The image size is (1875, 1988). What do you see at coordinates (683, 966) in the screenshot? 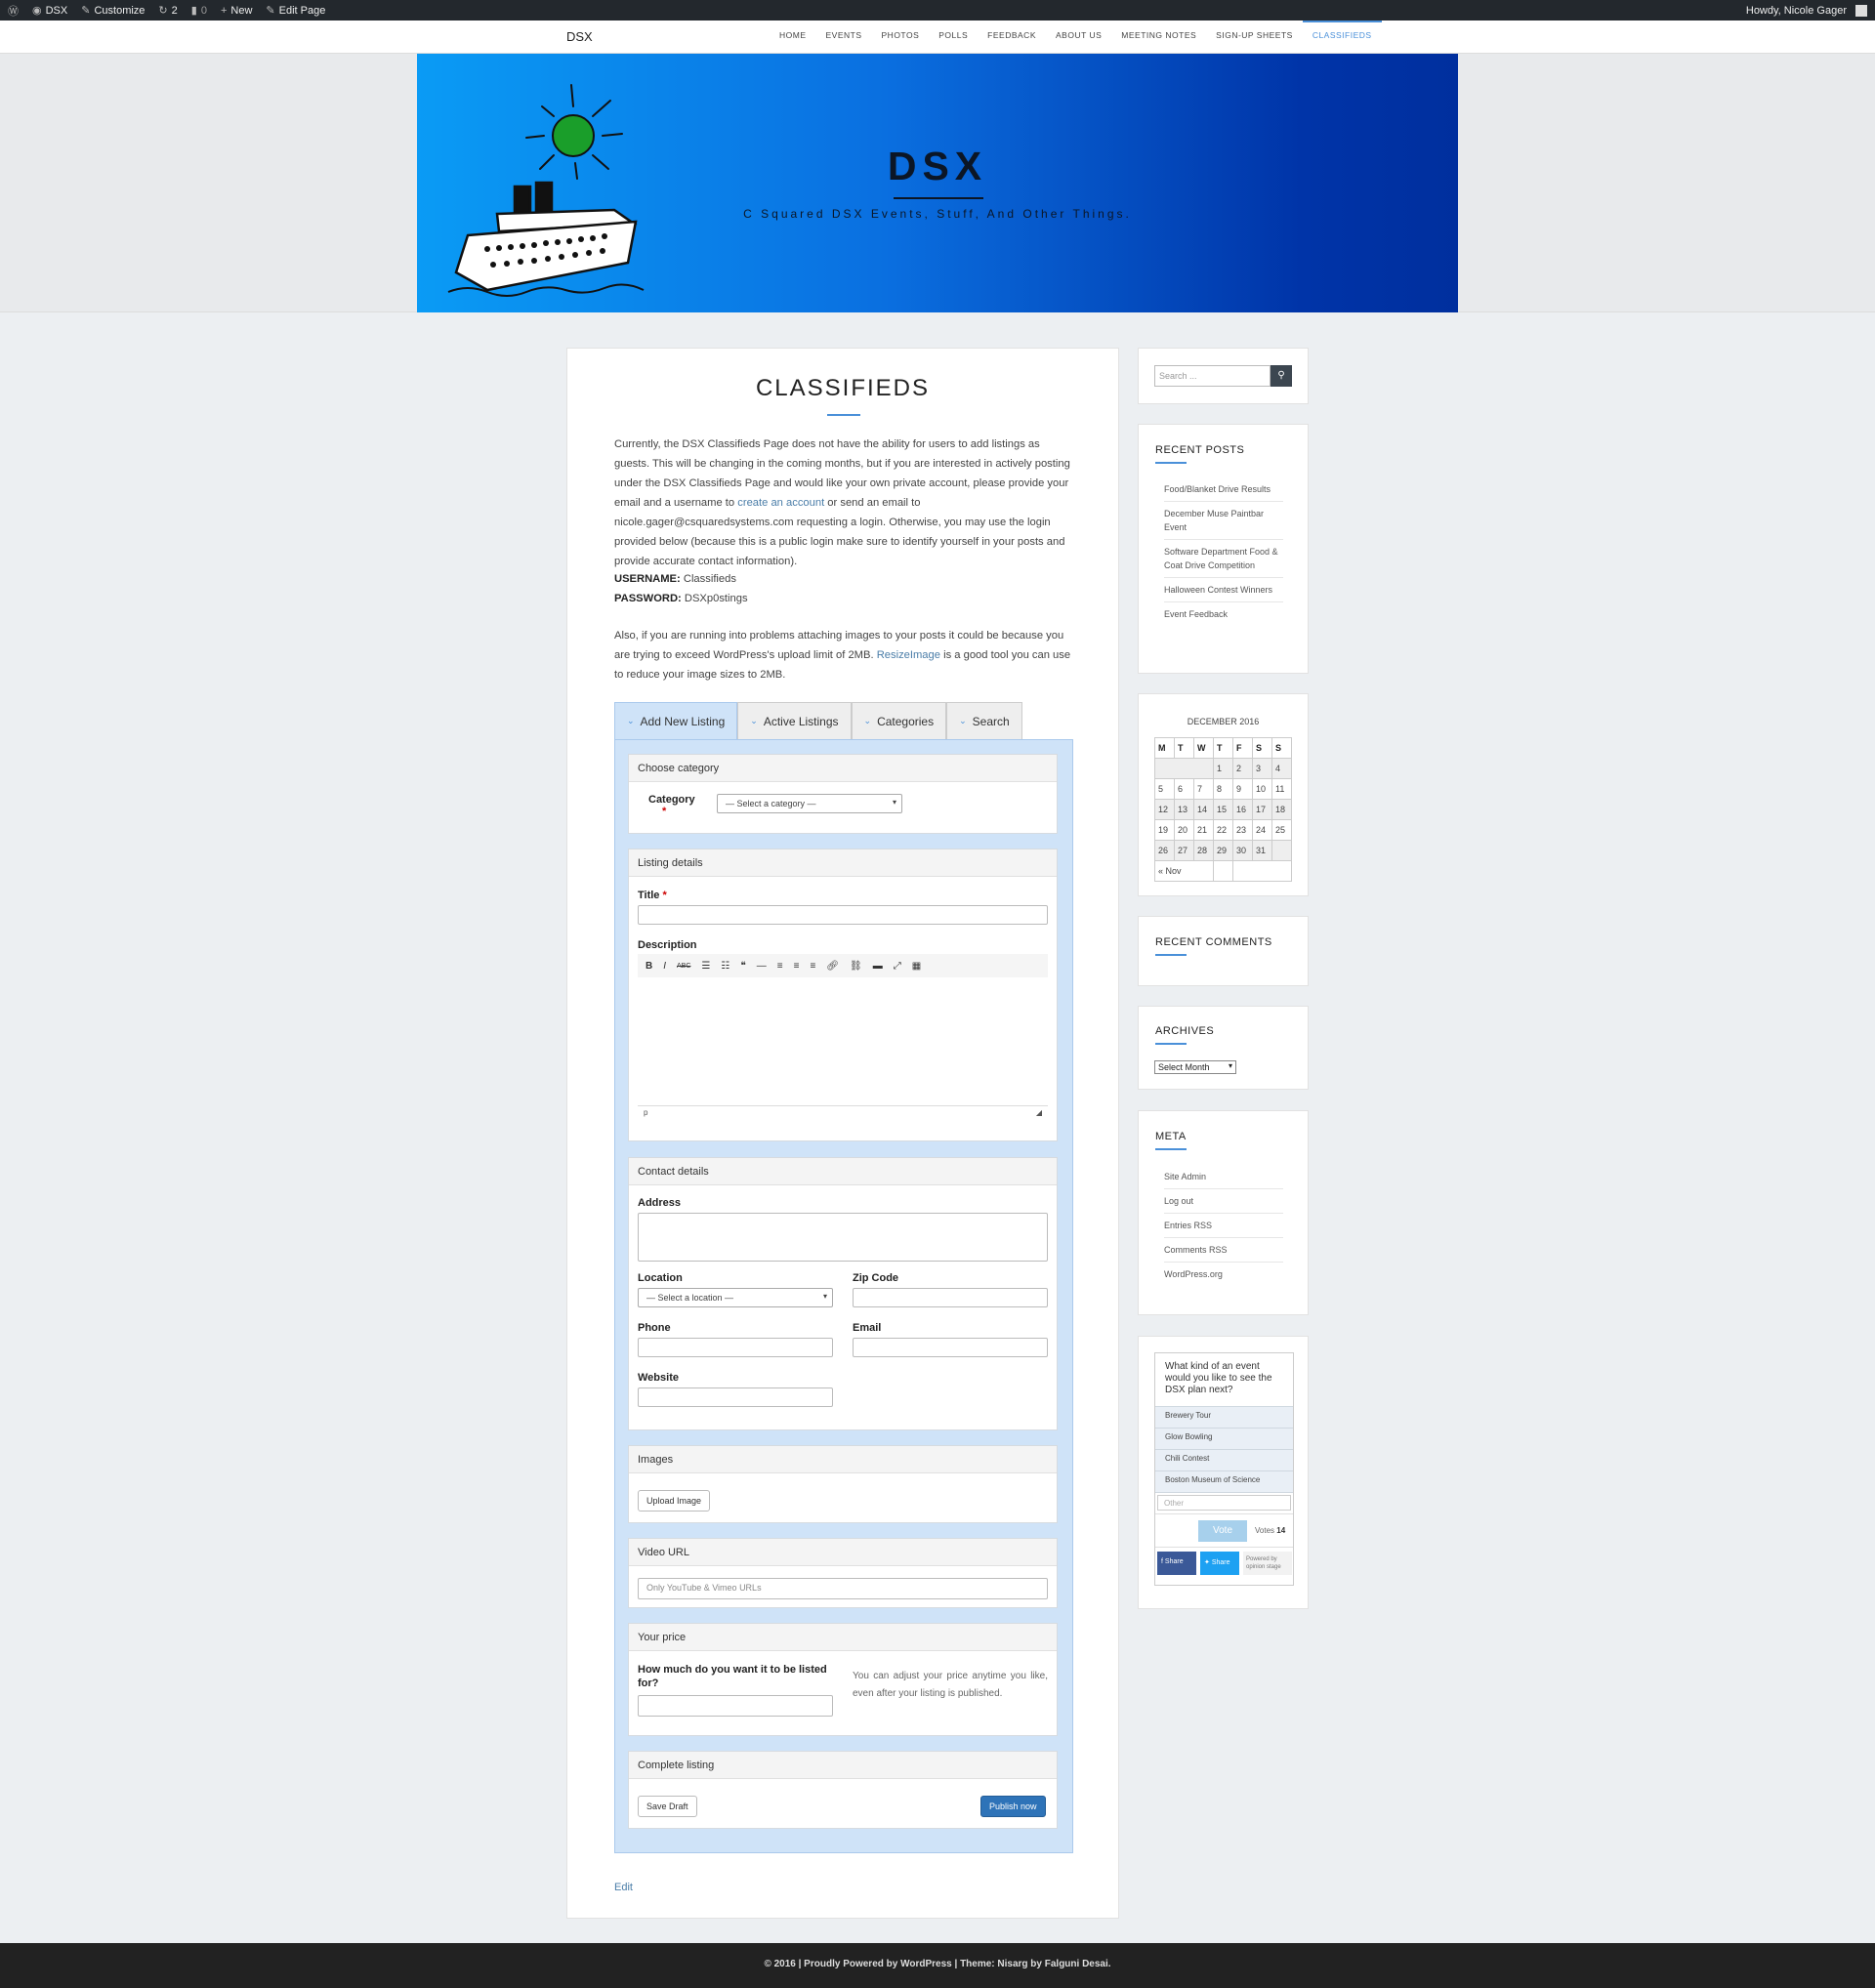
I see `strikethrough-icon: ABC` at bounding box center [683, 966].